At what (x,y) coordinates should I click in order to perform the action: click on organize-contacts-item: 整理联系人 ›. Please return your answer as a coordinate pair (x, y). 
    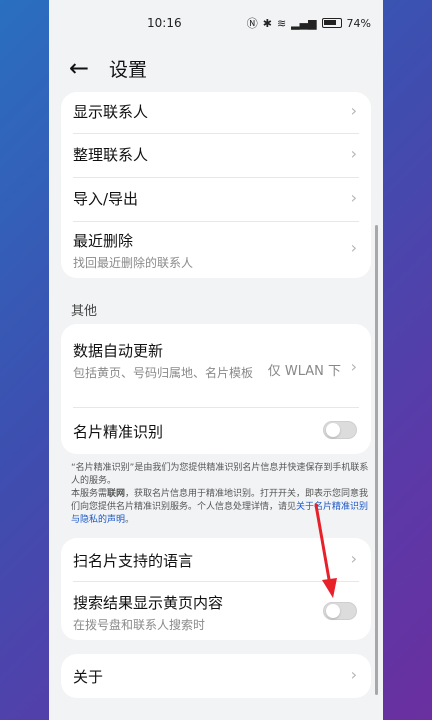
    Looking at the image, I should click on (216, 156).